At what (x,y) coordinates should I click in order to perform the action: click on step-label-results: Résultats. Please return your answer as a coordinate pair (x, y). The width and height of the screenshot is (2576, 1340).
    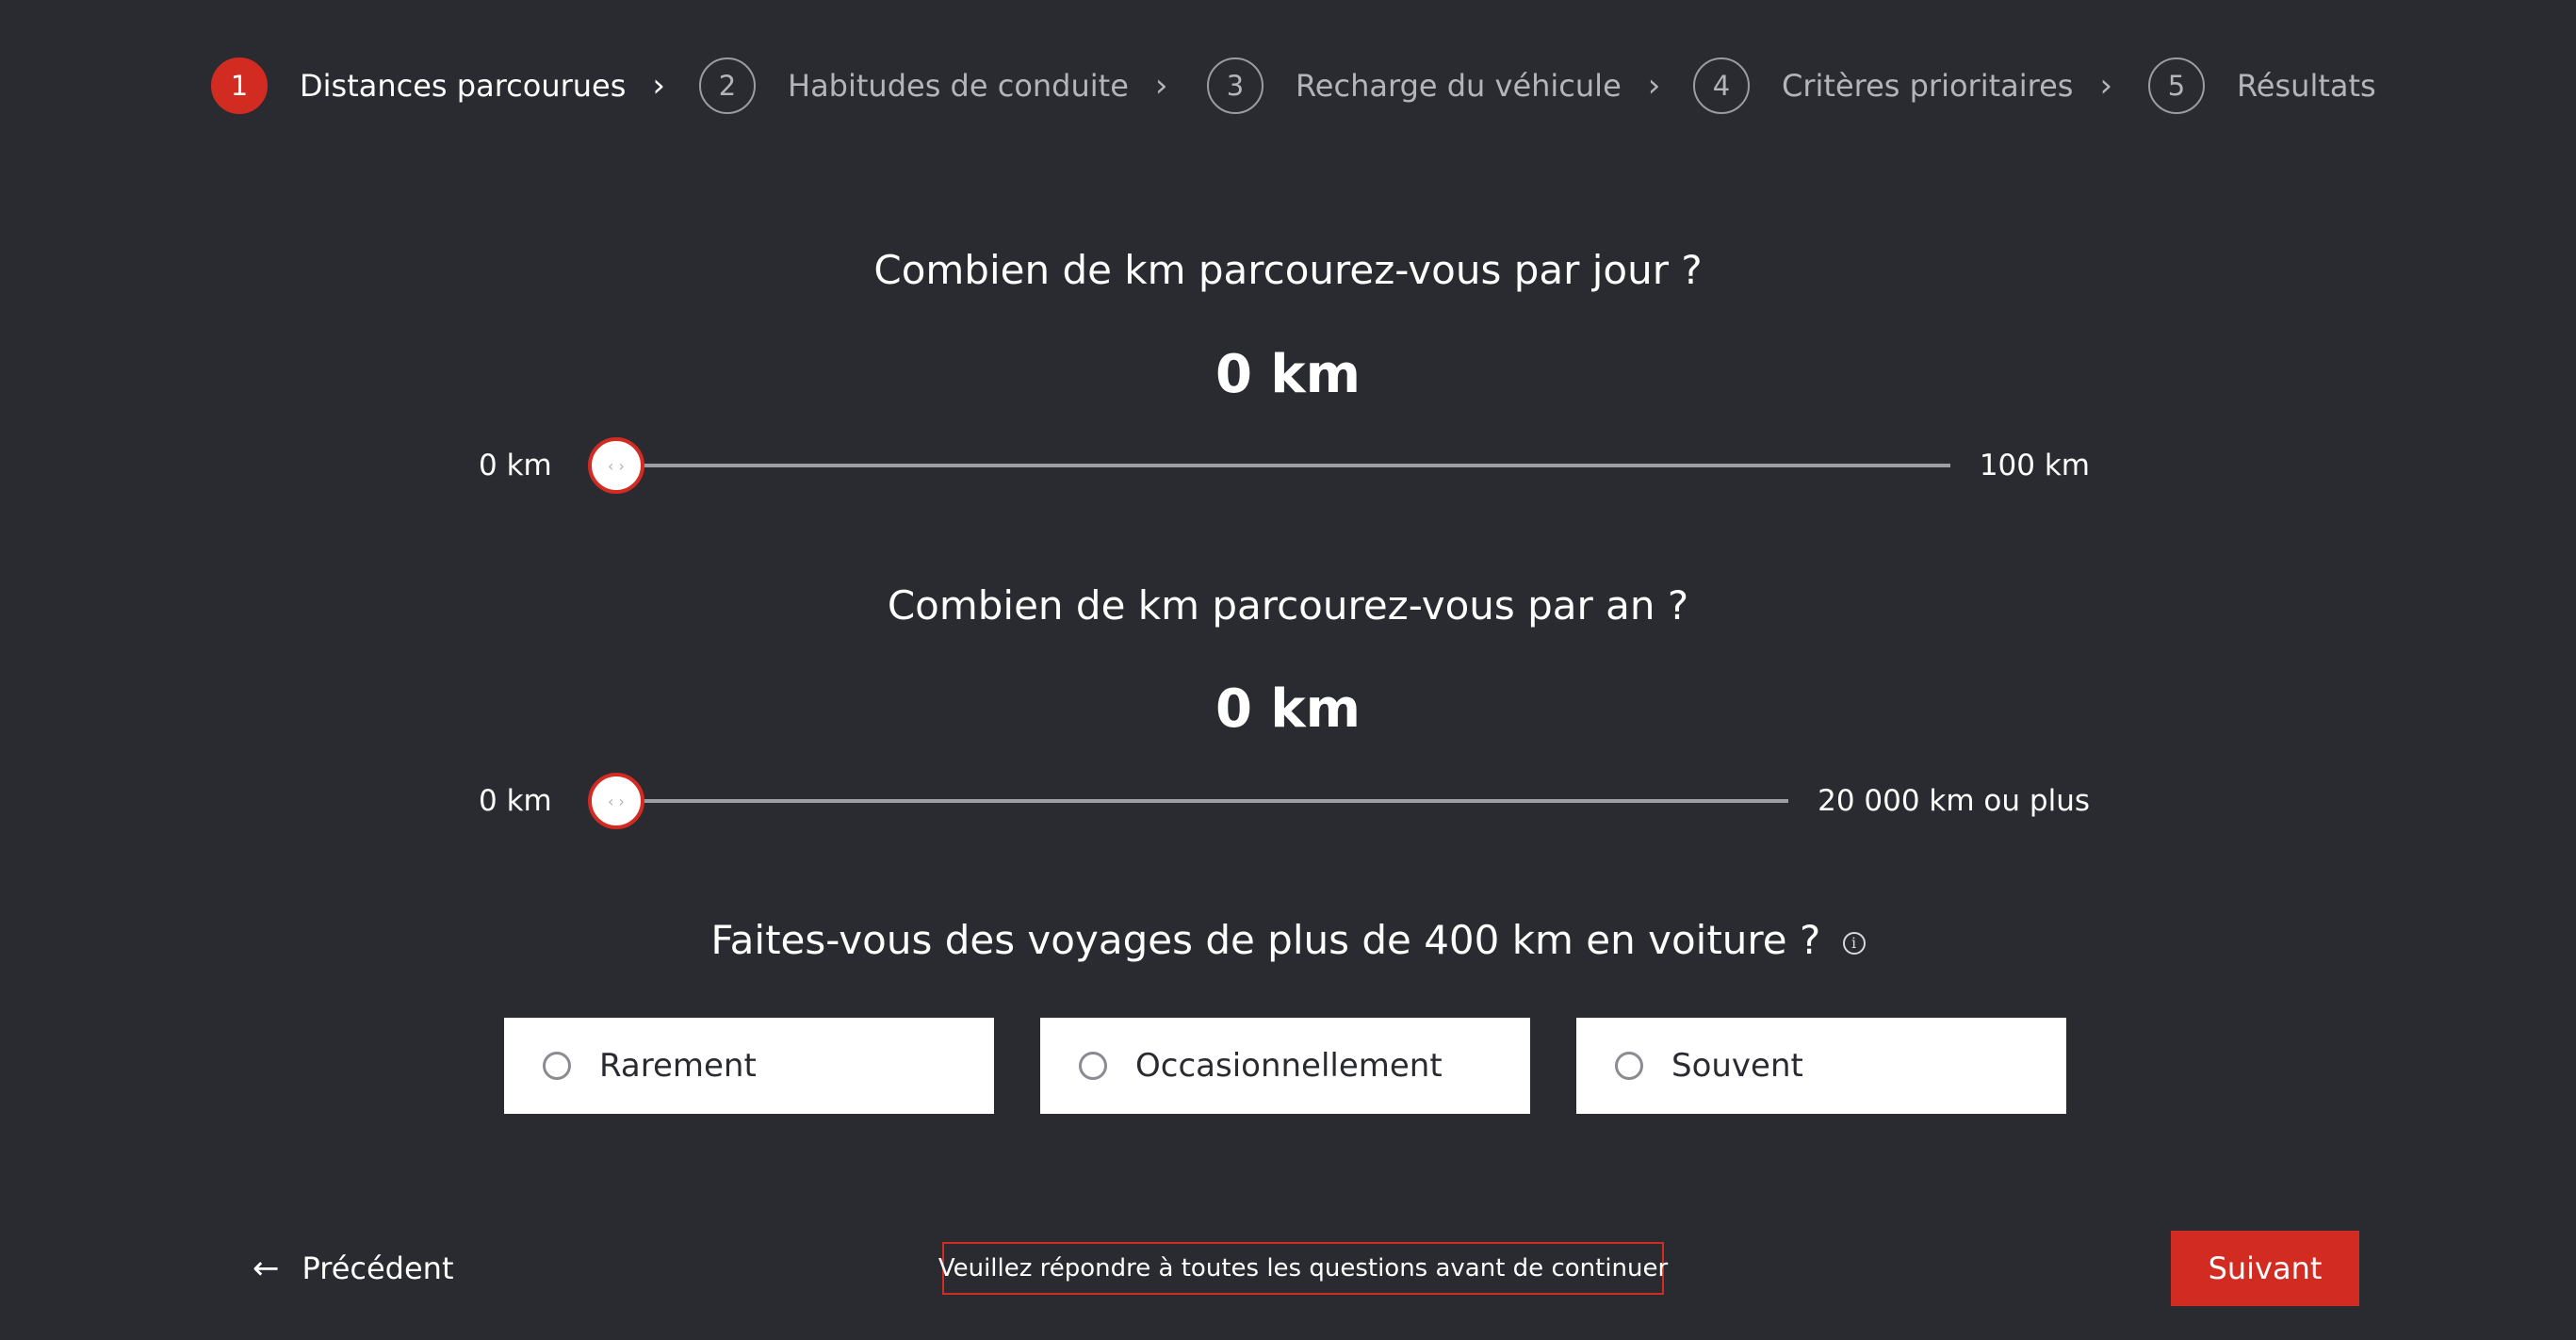
    Looking at the image, I should click on (2306, 86).